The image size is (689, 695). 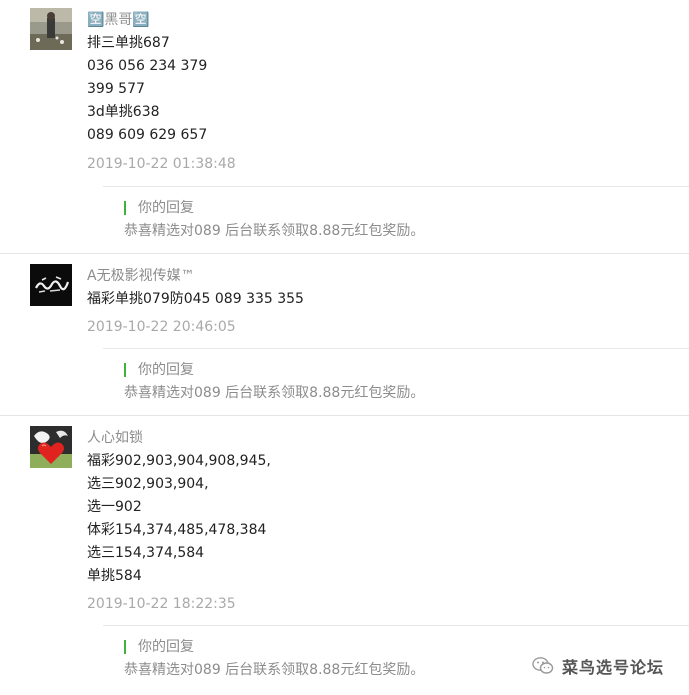 What do you see at coordinates (115, 438) in the screenshot?
I see `nickname: 人心如锁` at bounding box center [115, 438].